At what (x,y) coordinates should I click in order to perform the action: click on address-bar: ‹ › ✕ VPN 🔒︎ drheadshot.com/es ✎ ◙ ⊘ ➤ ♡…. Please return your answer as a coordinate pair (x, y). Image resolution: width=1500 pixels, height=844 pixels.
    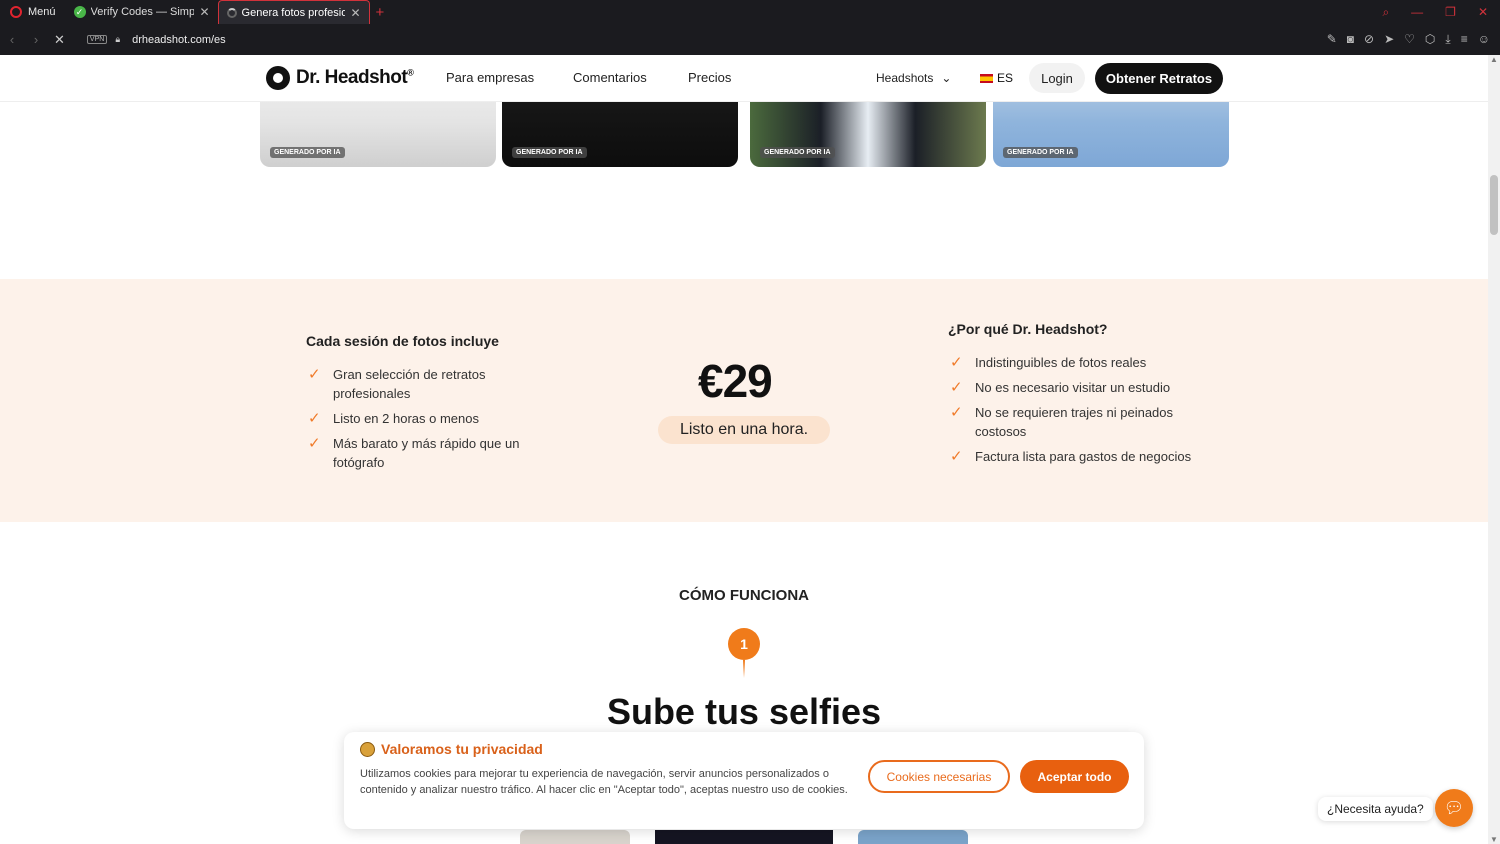
    Looking at the image, I should click on (750, 39).